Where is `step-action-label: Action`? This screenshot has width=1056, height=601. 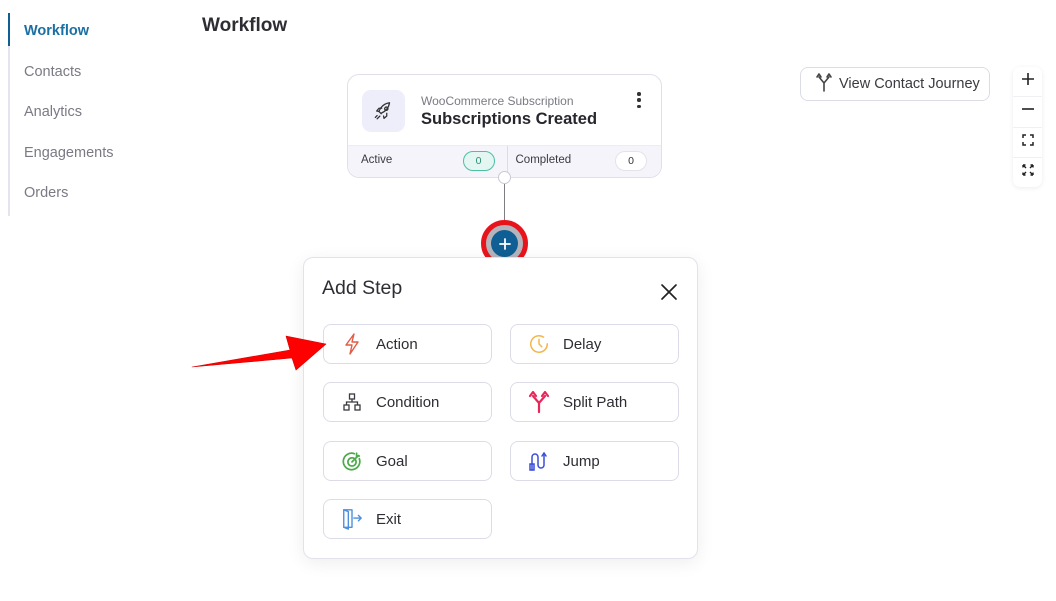 step-action-label: Action is located at coordinates (397, 344).